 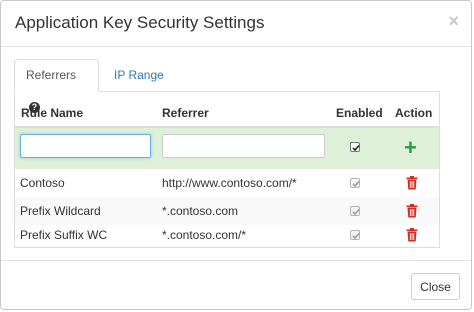 I want to click on new-rule-row: +, so click(x=227, y=148).